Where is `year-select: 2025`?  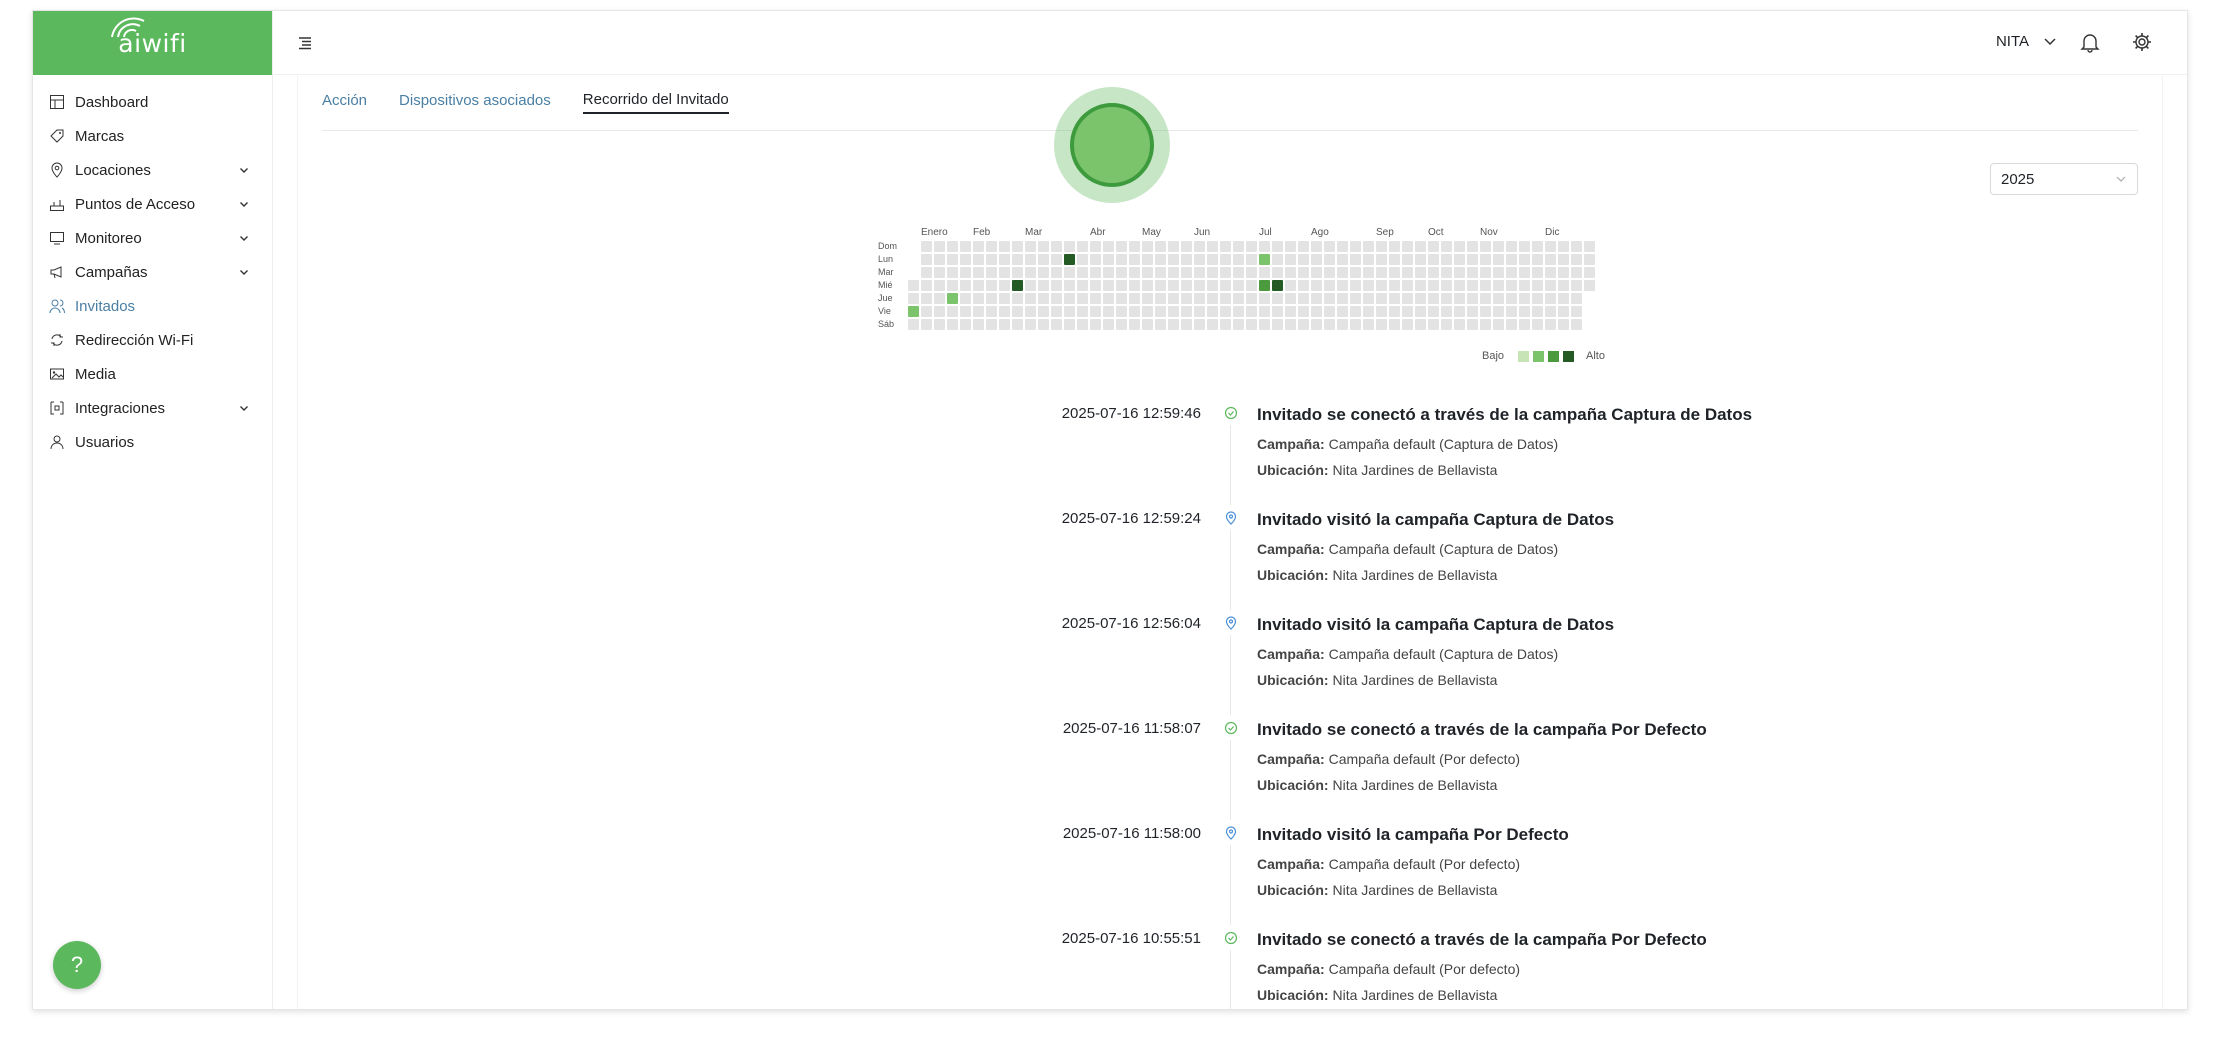 year-select: 2025 is located at coordinates (2064, 179).